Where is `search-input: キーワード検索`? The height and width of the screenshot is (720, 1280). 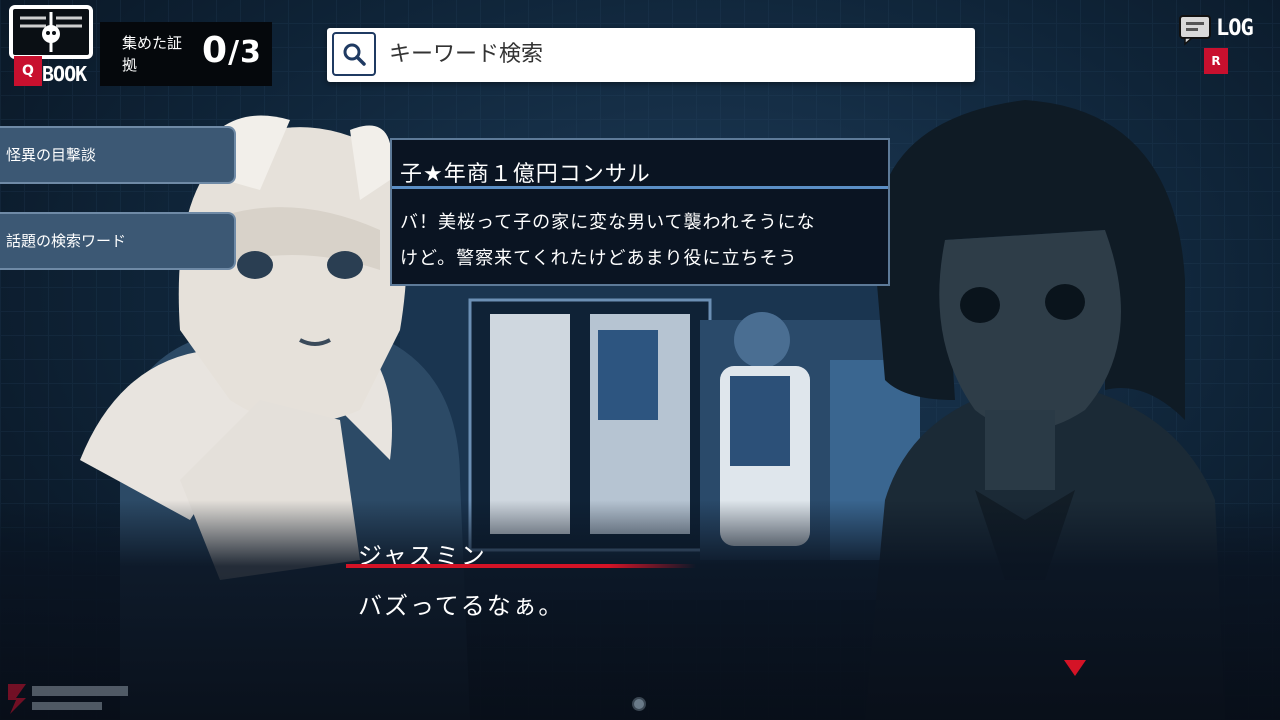
search-input: キーワード検索 is located at coordinates (669, 55).